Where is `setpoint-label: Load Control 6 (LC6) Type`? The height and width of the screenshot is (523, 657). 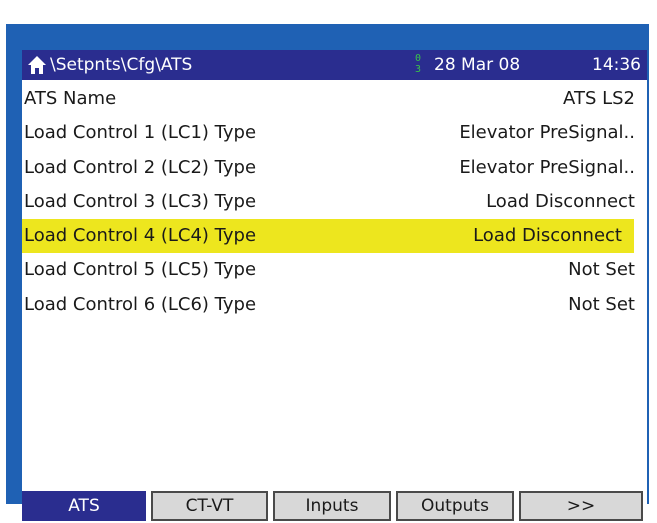 setpoint-label: Load Control 6 (LC6) Type is located at coordinates (140, 304).